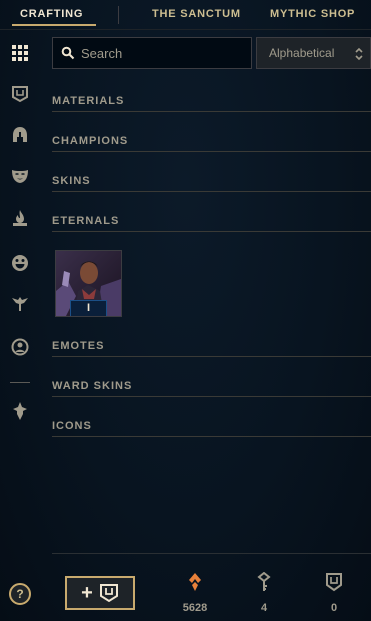 This screenshot has height=621, width=371. Describe the element at coordinates (20, 304) in the screenshot. I see `ward-icon` at that location.